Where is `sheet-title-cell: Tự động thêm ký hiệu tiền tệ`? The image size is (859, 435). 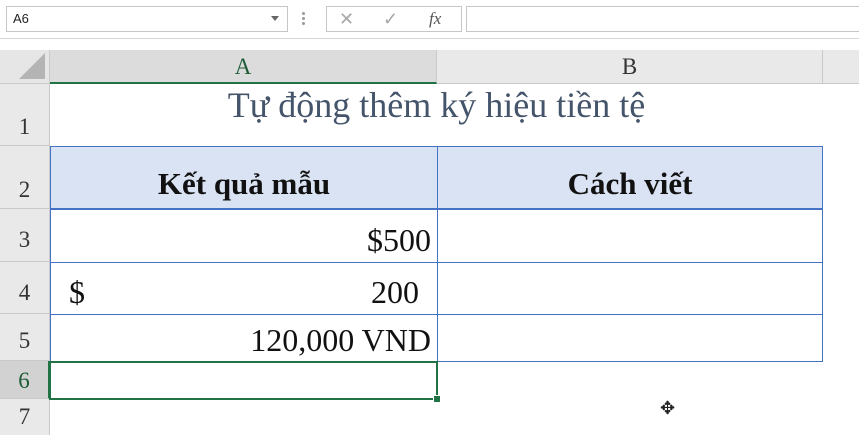 sheet-title-cell: Tự động thêm ký hiệu tiền tệ is located at coordinates (436, 115).